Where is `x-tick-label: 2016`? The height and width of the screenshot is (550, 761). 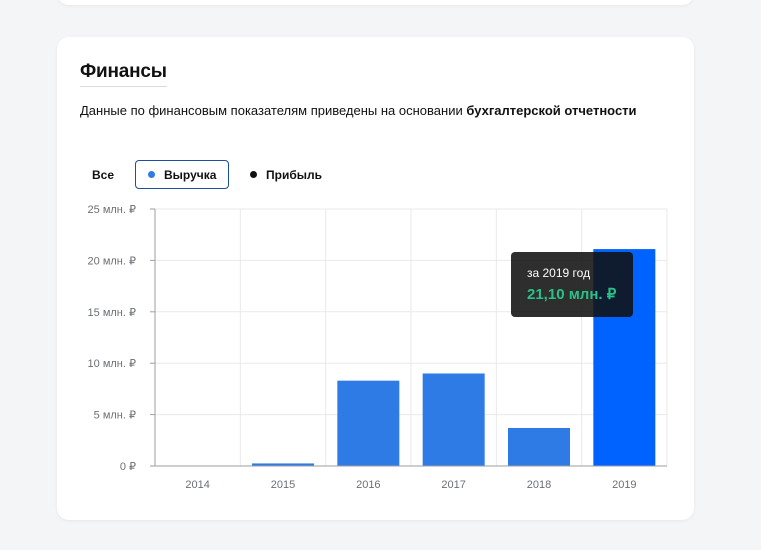
x-tick-label: 2016 is located at coordinates (368, 485).